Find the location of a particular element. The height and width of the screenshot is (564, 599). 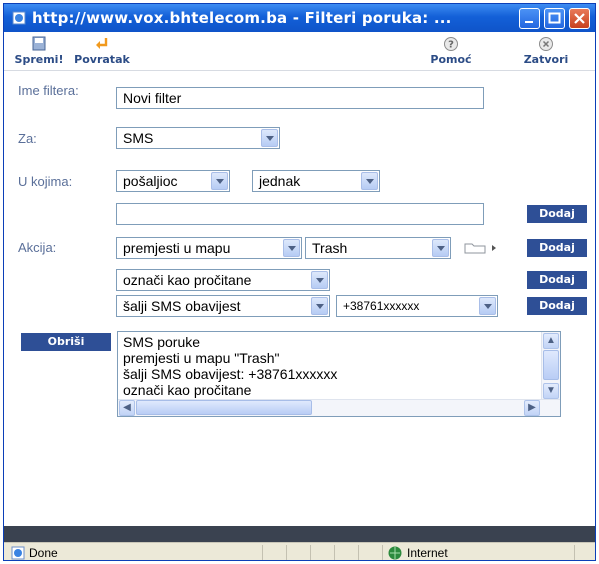

status-bar: Done Internet is located at coordinates (299, 551).